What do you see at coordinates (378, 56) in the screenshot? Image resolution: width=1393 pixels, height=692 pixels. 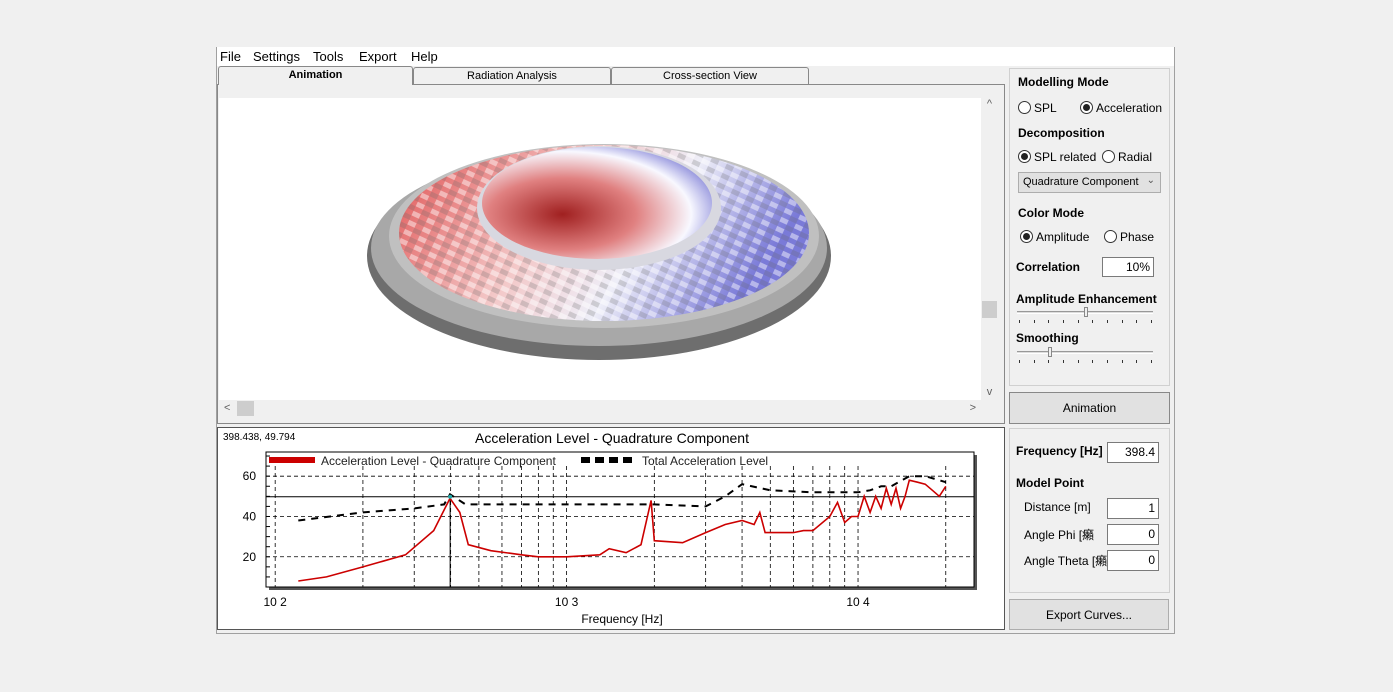 I see `menu-export: Export` at bounding box center [378, 56].